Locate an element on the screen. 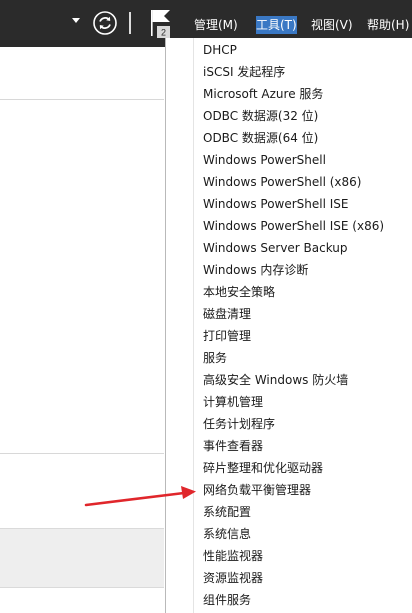  tools-menu-item: 网络负载平衡管理器 is located at coordinates (257, 490).